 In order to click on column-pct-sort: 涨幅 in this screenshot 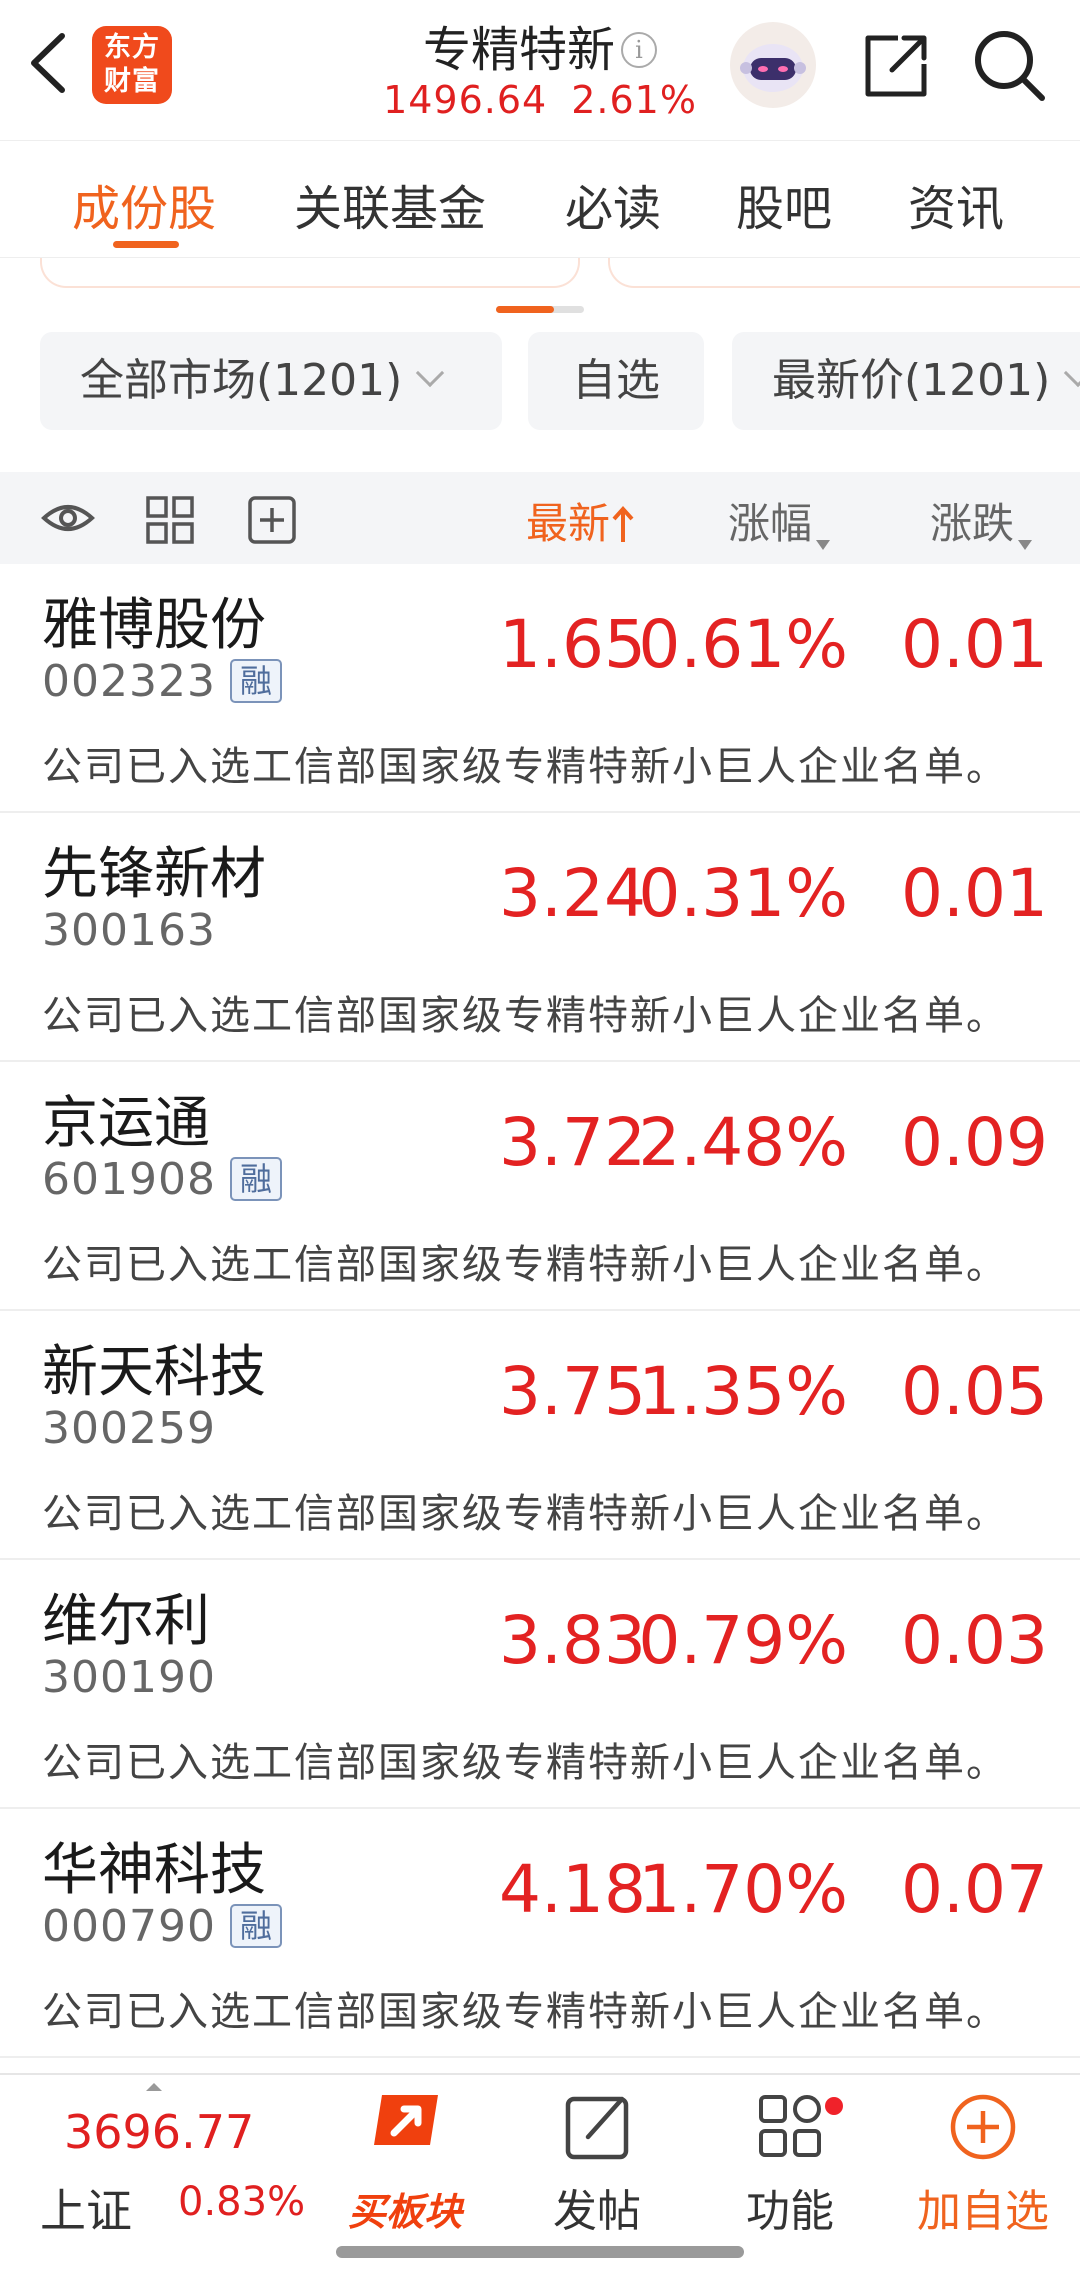, I will do `click(779, 520)`.